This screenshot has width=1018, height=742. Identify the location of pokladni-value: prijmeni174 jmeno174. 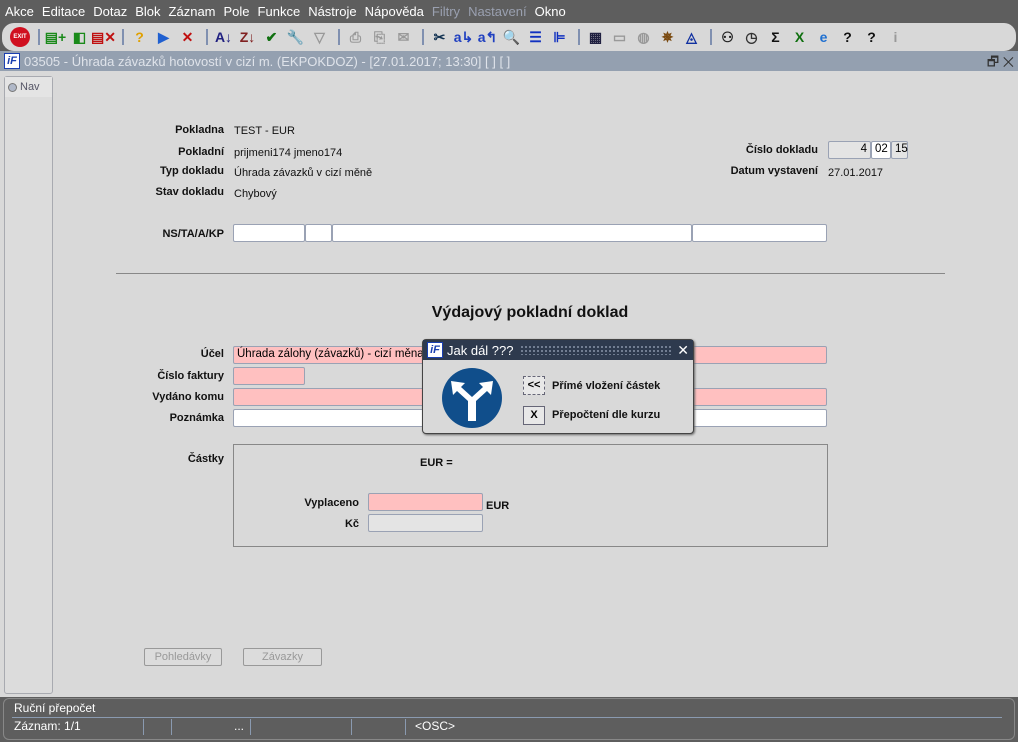
(288, 153).